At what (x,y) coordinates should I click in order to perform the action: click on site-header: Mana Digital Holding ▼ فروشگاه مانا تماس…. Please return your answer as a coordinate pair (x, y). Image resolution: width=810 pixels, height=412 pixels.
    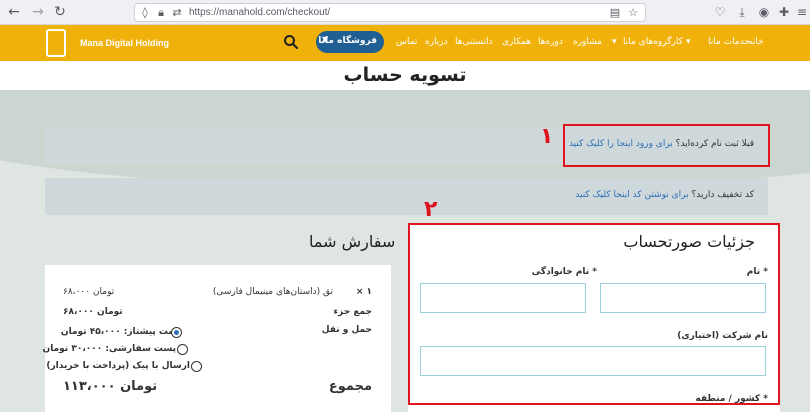
    Looking at the image, I should click on (405, 43).